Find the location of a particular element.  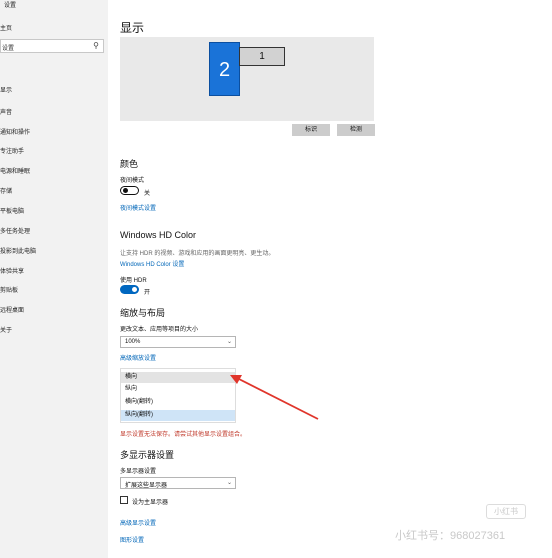

make-main-display-label: 设为主显示器 is located at coordinates (150, 503).